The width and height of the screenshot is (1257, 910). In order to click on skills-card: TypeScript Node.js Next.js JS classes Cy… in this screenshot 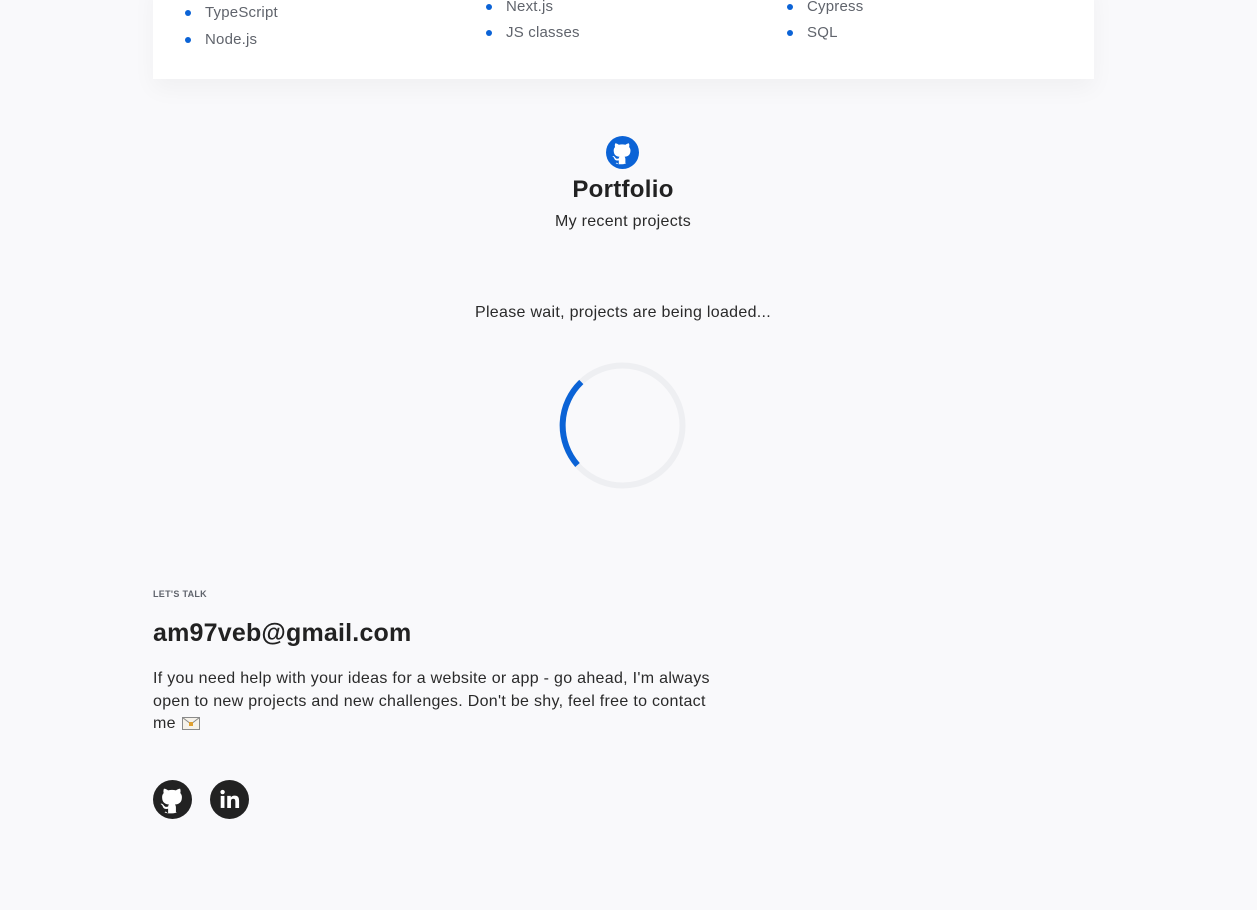, I will do `click(623, 39)`.